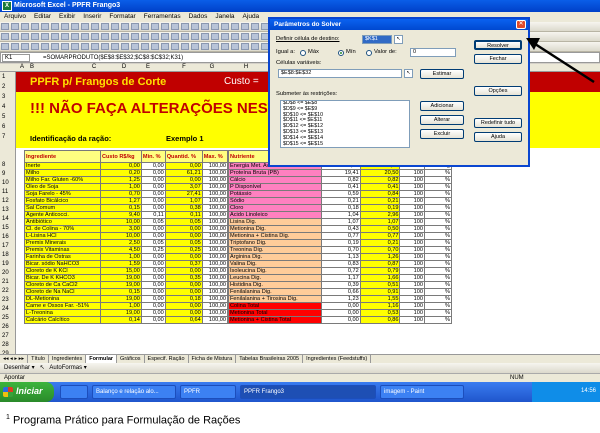 The image size is (600, 433). What do you see at coordinates (62, 173) in the screenshot?
I see `table-cell: Milho` at bounding box center [62, 173].